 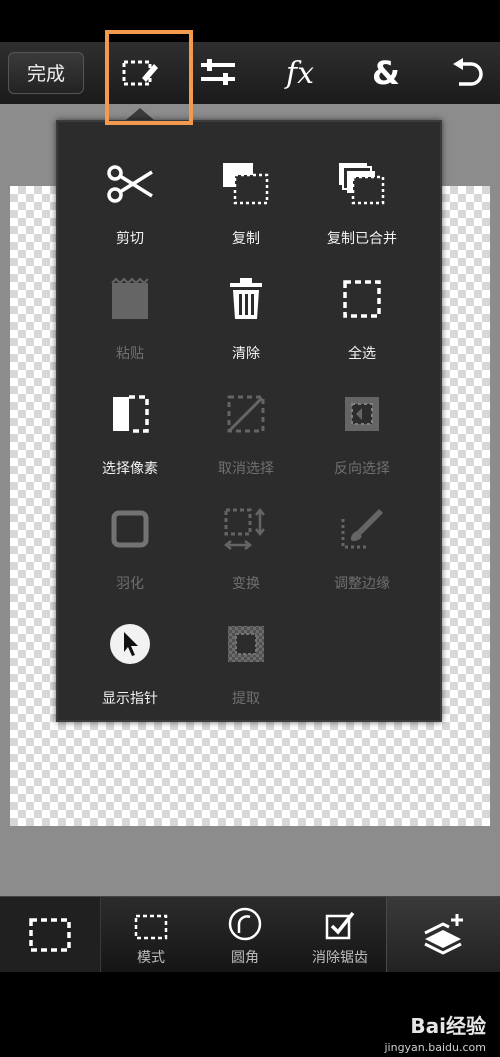 I want to click on baidu-jingyan-watermark: Bai经验 jingyan.baidu.com, so click(x=435, y=1032).